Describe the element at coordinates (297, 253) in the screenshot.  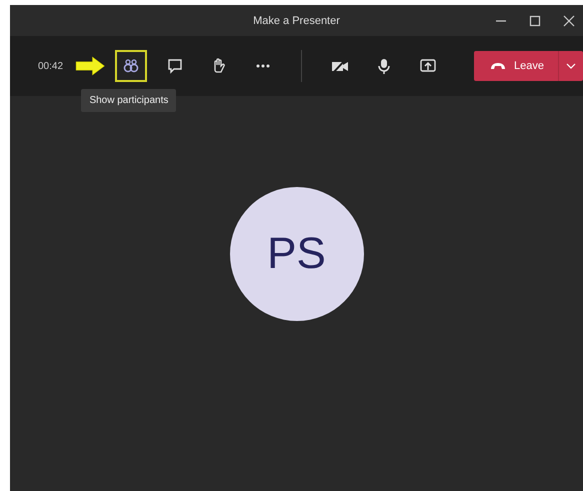
I see `avatar: PS` at that location.